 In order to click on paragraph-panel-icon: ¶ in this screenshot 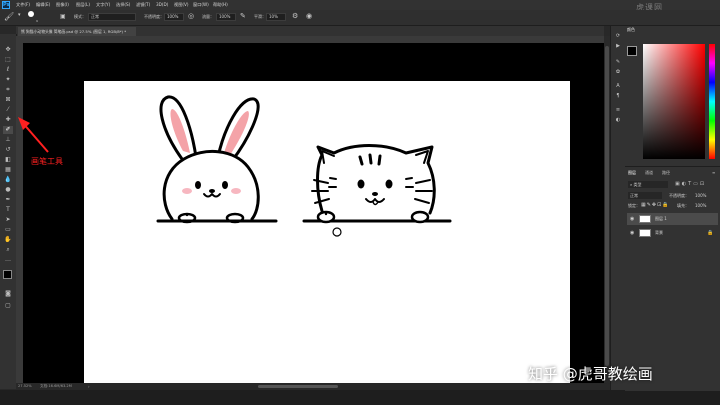, I will do `click(618, 96)`.